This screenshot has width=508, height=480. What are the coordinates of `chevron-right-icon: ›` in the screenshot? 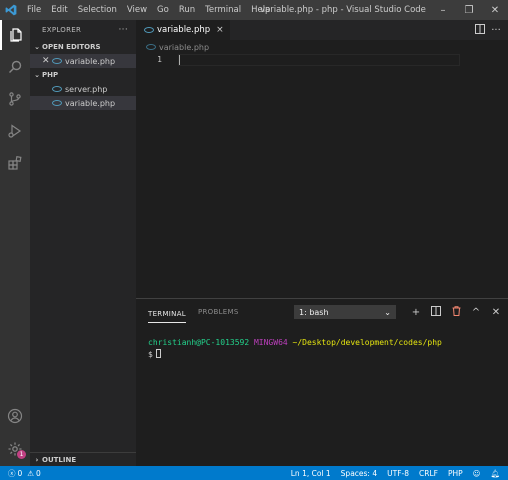 It's located at (37, 459).